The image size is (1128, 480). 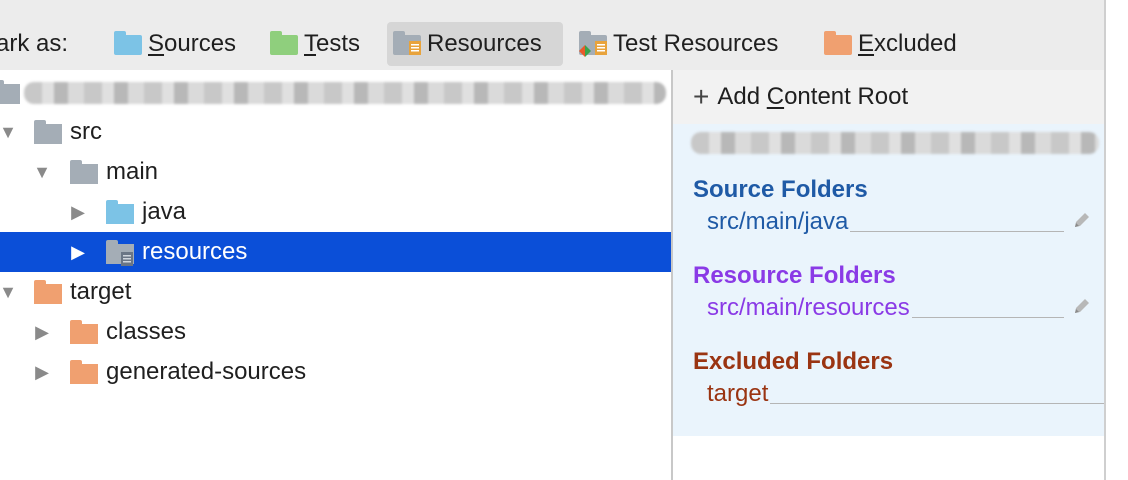 What do you see at coordinates (678, 44) in the screenshot?
I see `mark-test-resources-button: Test Resources` at bounding box center [678, 44].